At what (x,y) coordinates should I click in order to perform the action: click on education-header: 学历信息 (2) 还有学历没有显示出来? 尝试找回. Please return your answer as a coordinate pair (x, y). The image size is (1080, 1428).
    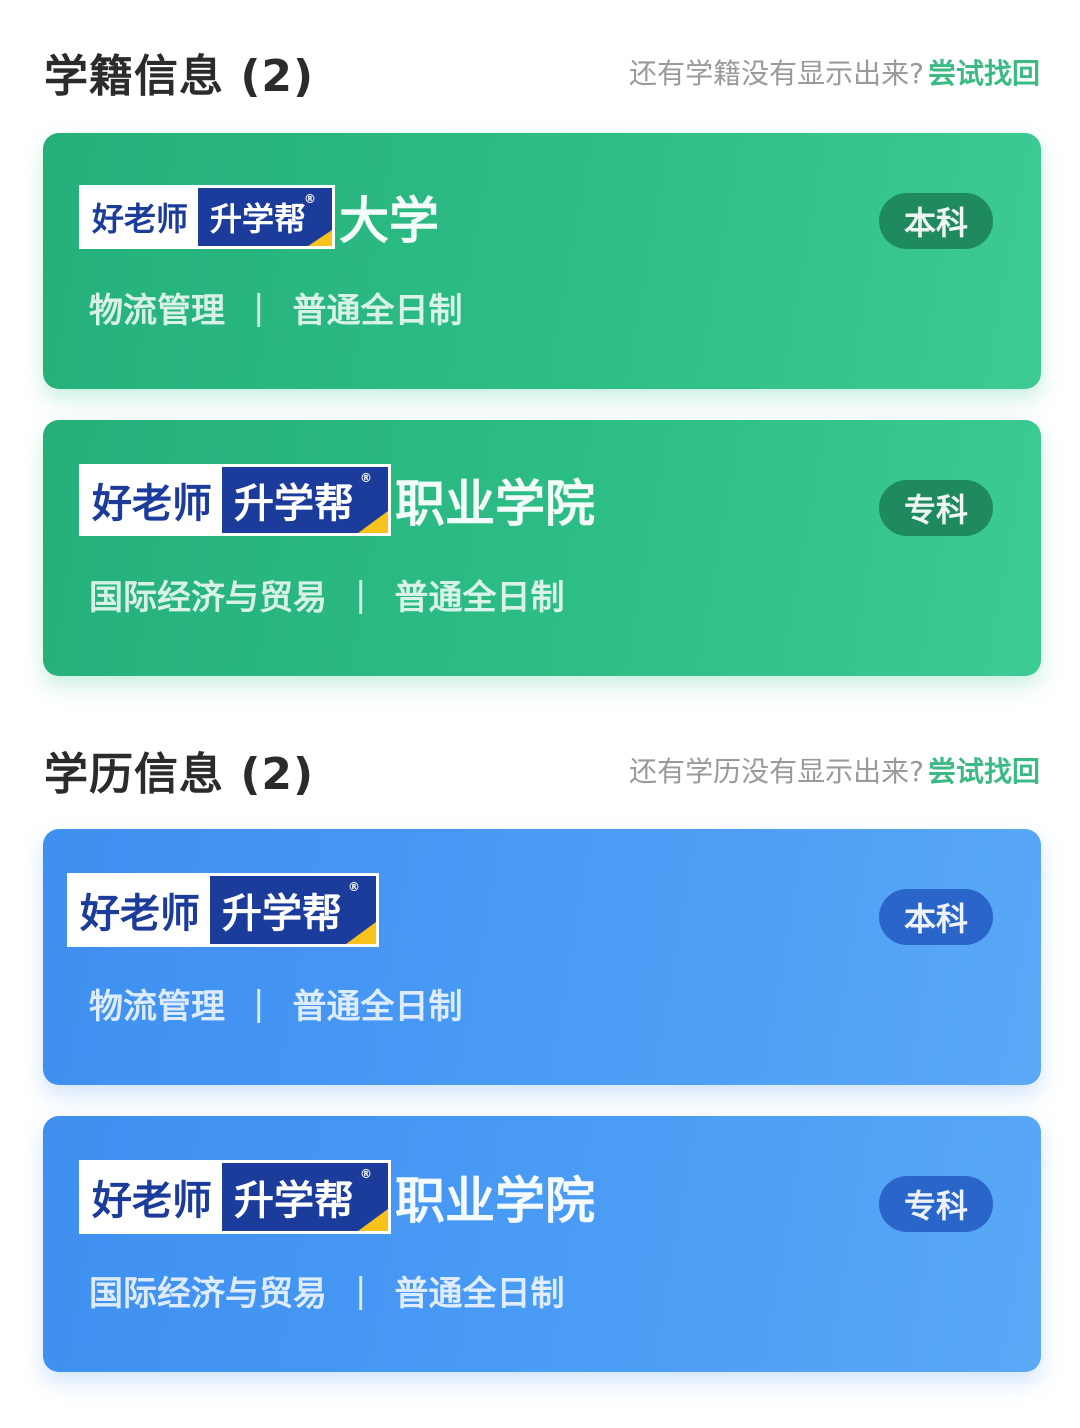
    Looking at the image, I should click on (542, 770).